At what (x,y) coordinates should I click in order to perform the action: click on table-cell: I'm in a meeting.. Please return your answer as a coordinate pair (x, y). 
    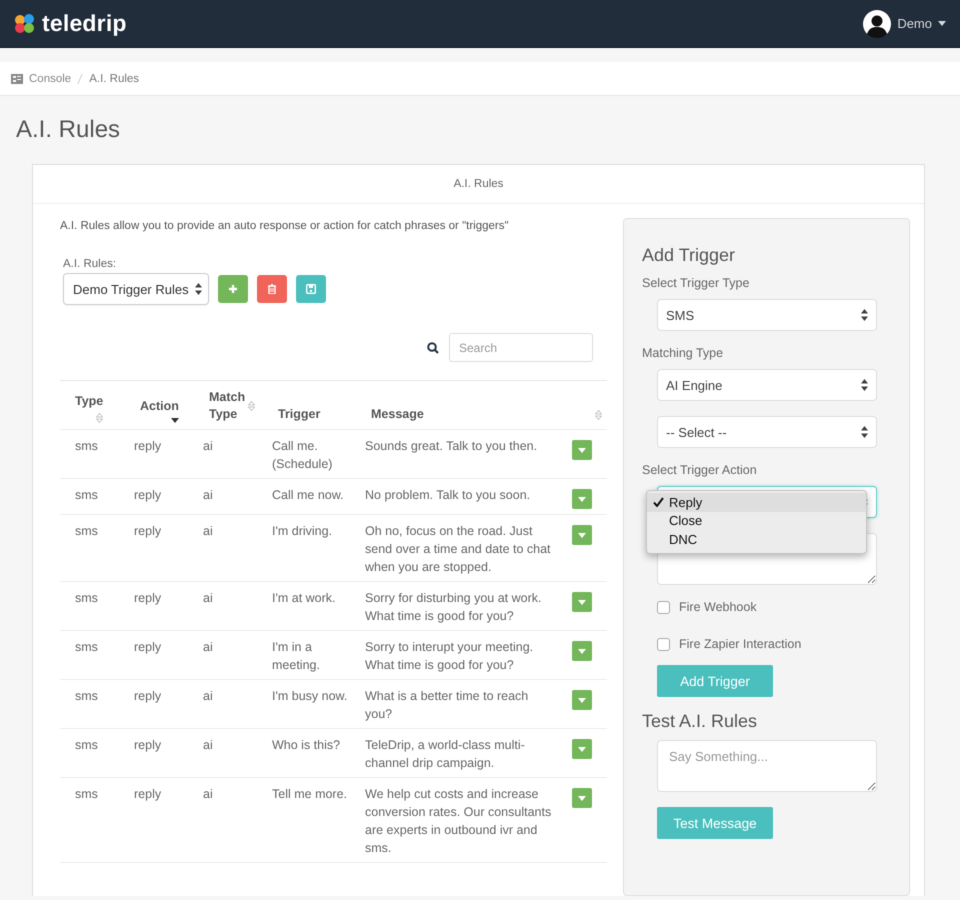
    Looking at the image, I should click on (309, 655).